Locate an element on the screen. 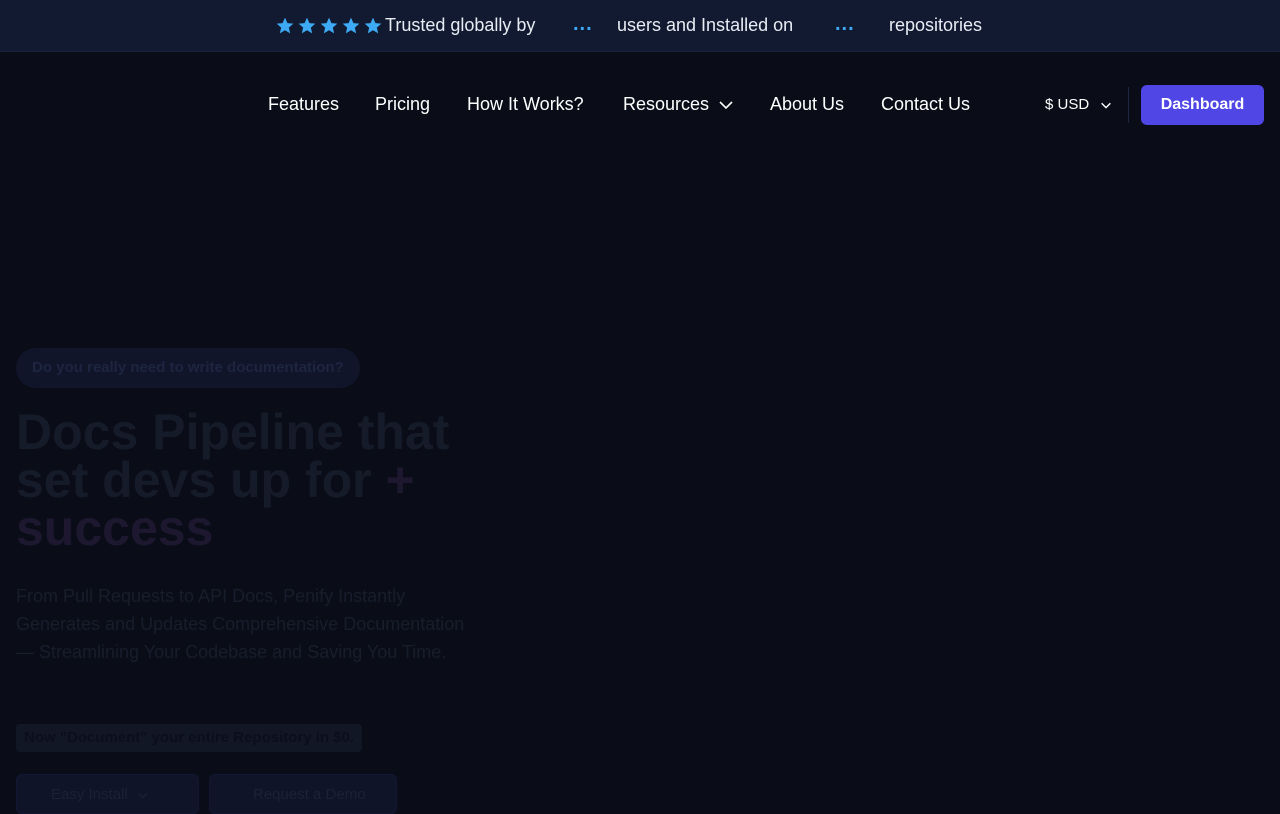 Image resolution: width=1280 pixels, height=814 pixels. rating-stars is located at coordinates (329, 26).